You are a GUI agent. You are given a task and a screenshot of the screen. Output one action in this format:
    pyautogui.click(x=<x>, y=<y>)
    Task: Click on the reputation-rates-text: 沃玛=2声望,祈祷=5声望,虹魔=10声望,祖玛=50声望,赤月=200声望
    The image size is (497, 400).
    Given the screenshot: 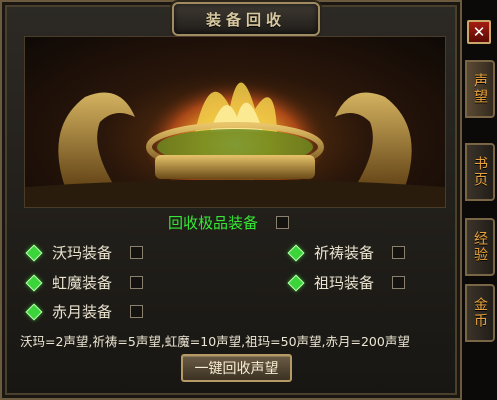 What is the action you would take?
    pyautogui.click(x=215, y=341)
    